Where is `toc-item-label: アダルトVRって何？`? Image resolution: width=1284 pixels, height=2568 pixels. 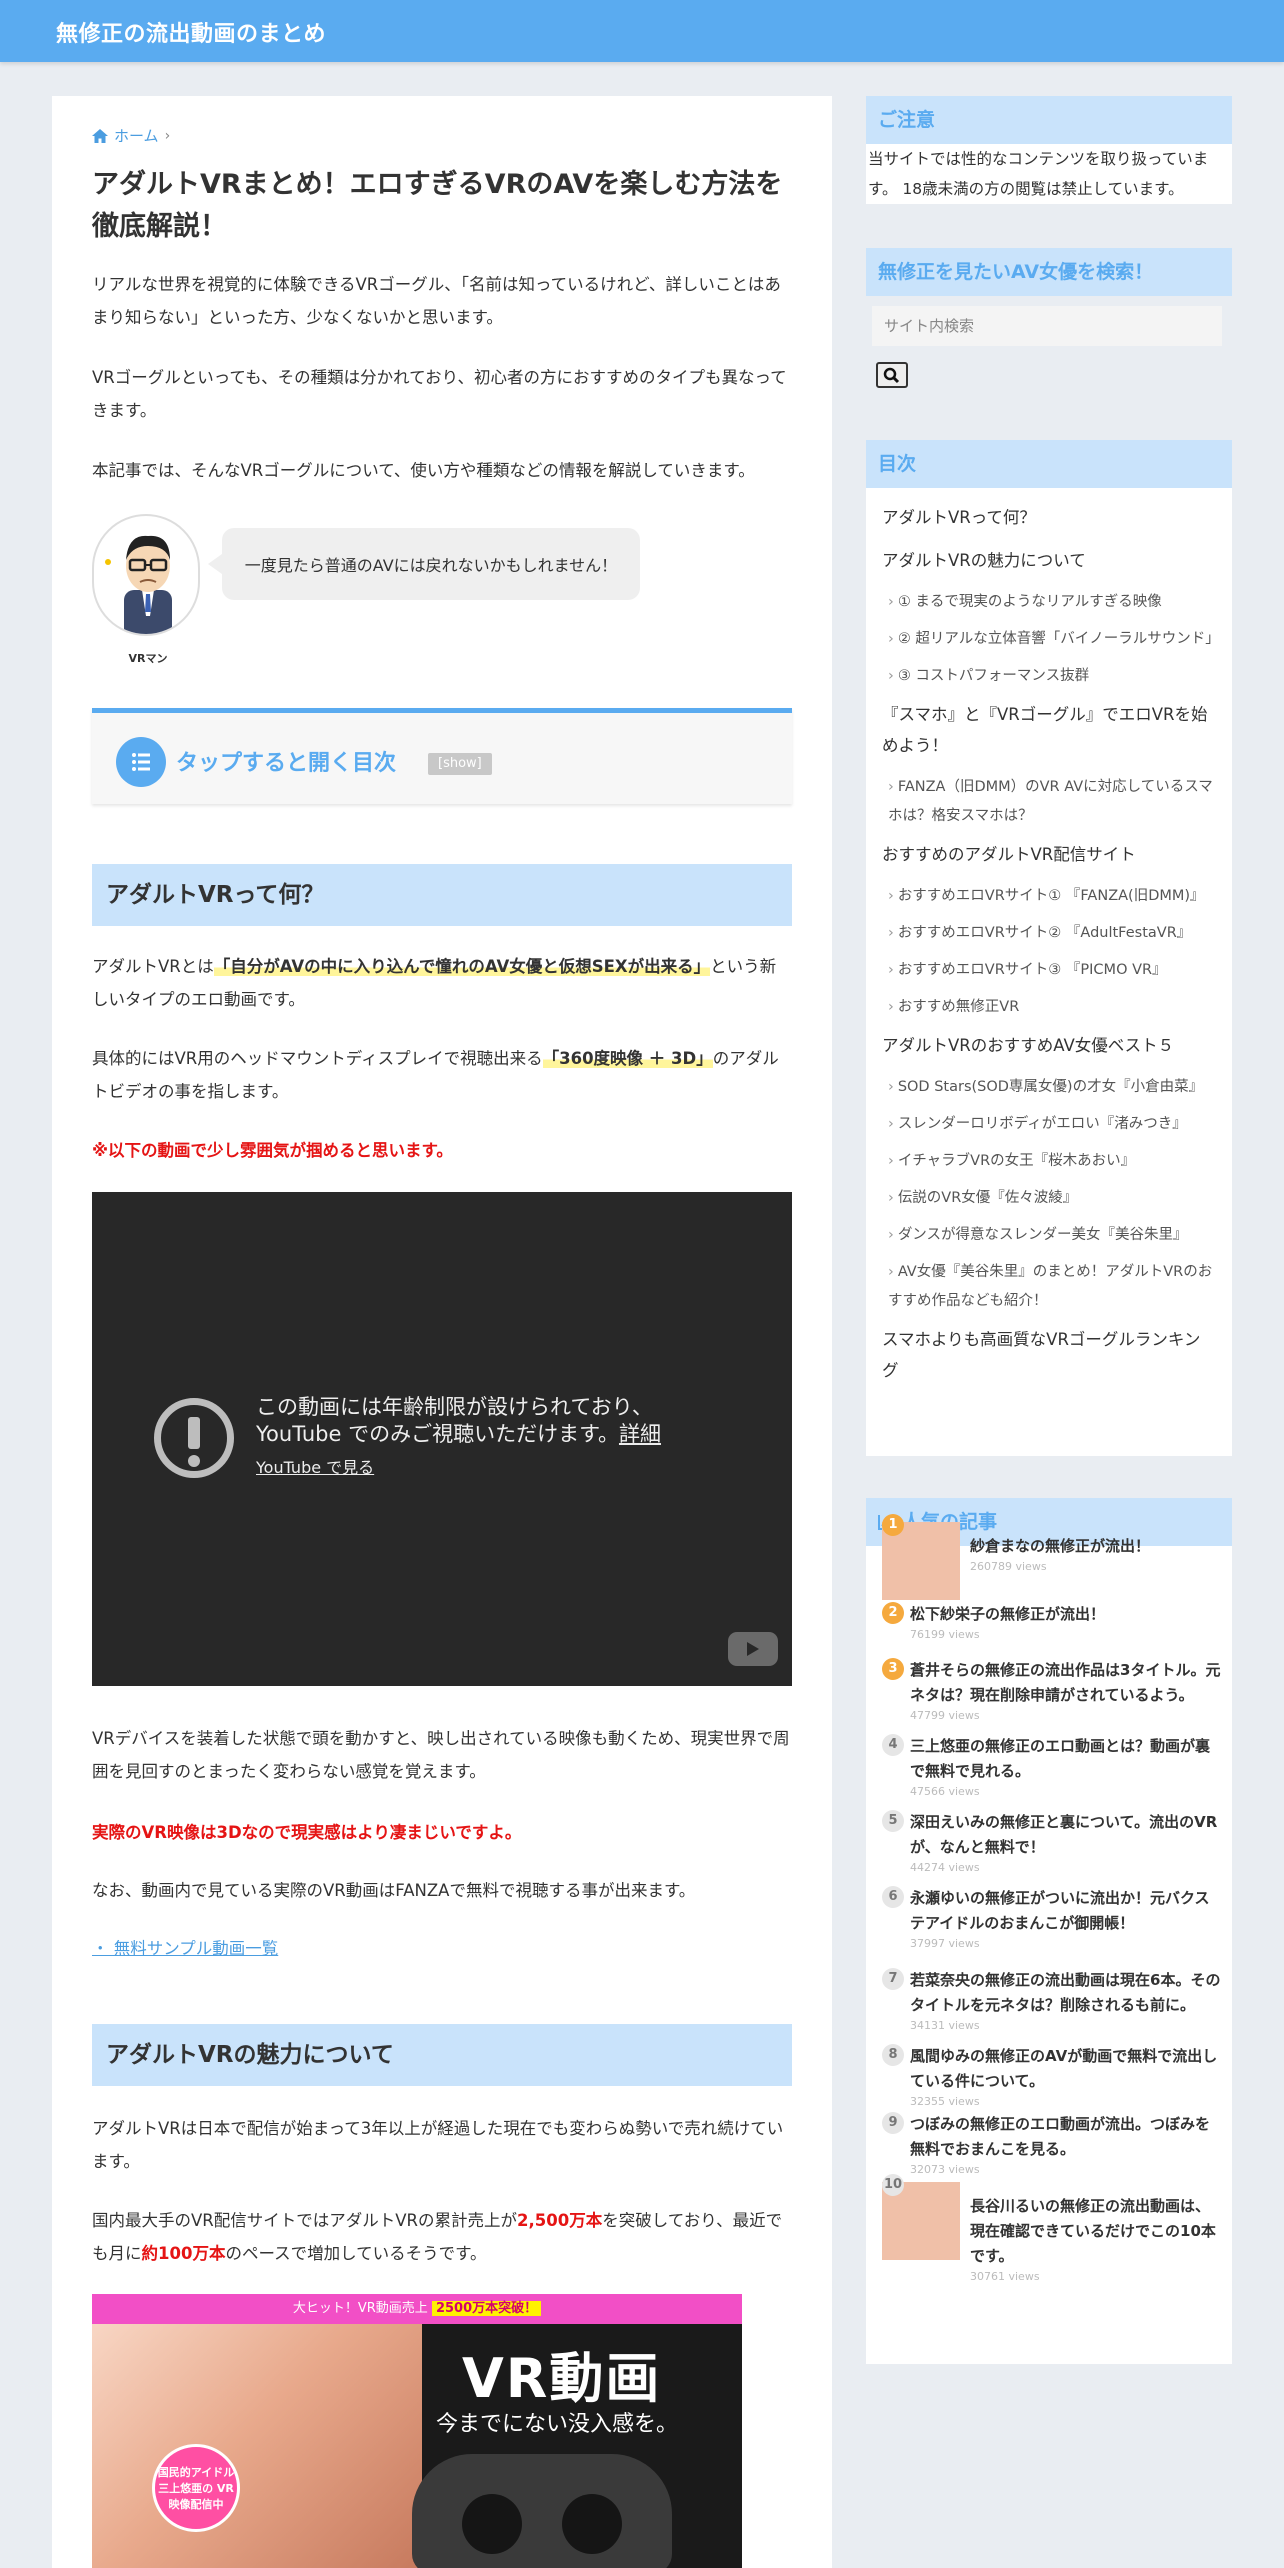 toc-item-label: アダルトVRって何？ is located at coordinates (959, 517).